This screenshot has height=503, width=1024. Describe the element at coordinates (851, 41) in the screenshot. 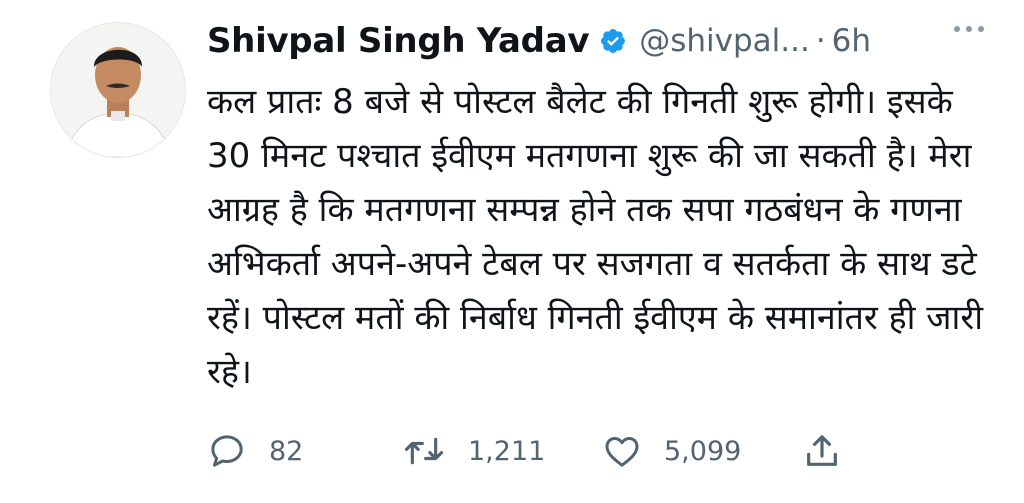

I see `timestamp: 6h` at that location.